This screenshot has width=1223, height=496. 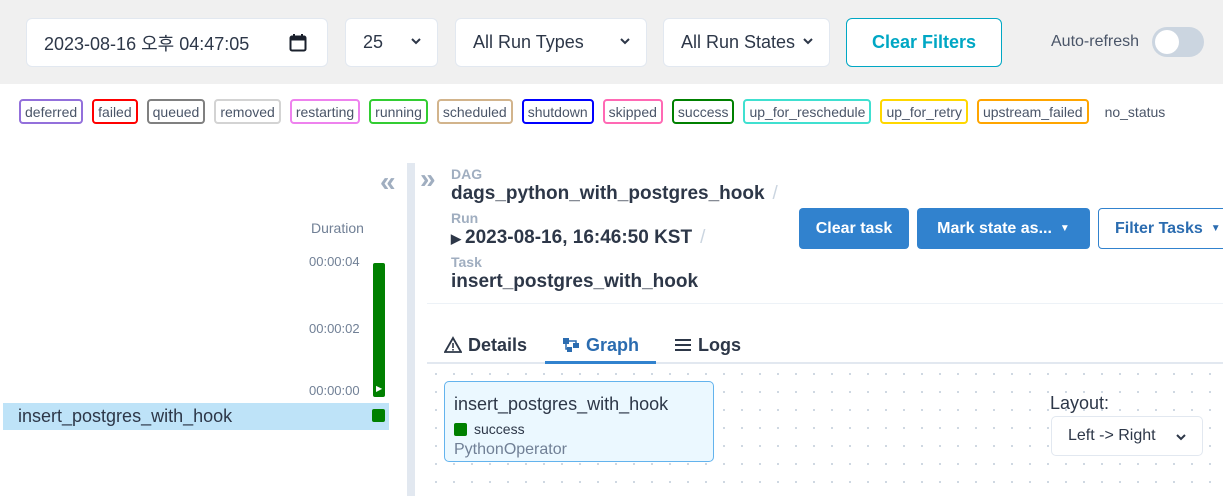 What do you see at coordinates (1080, 403) in the screenshot?
I see `layout-label: Layout:` at bounding box center [1080, 403].